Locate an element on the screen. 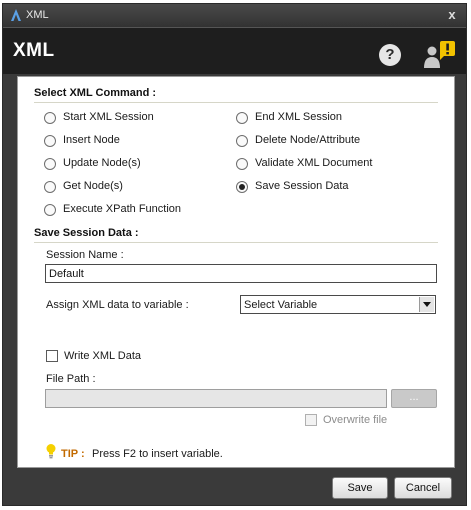  tip-label: TIP : is located at coordinates (73, 454).